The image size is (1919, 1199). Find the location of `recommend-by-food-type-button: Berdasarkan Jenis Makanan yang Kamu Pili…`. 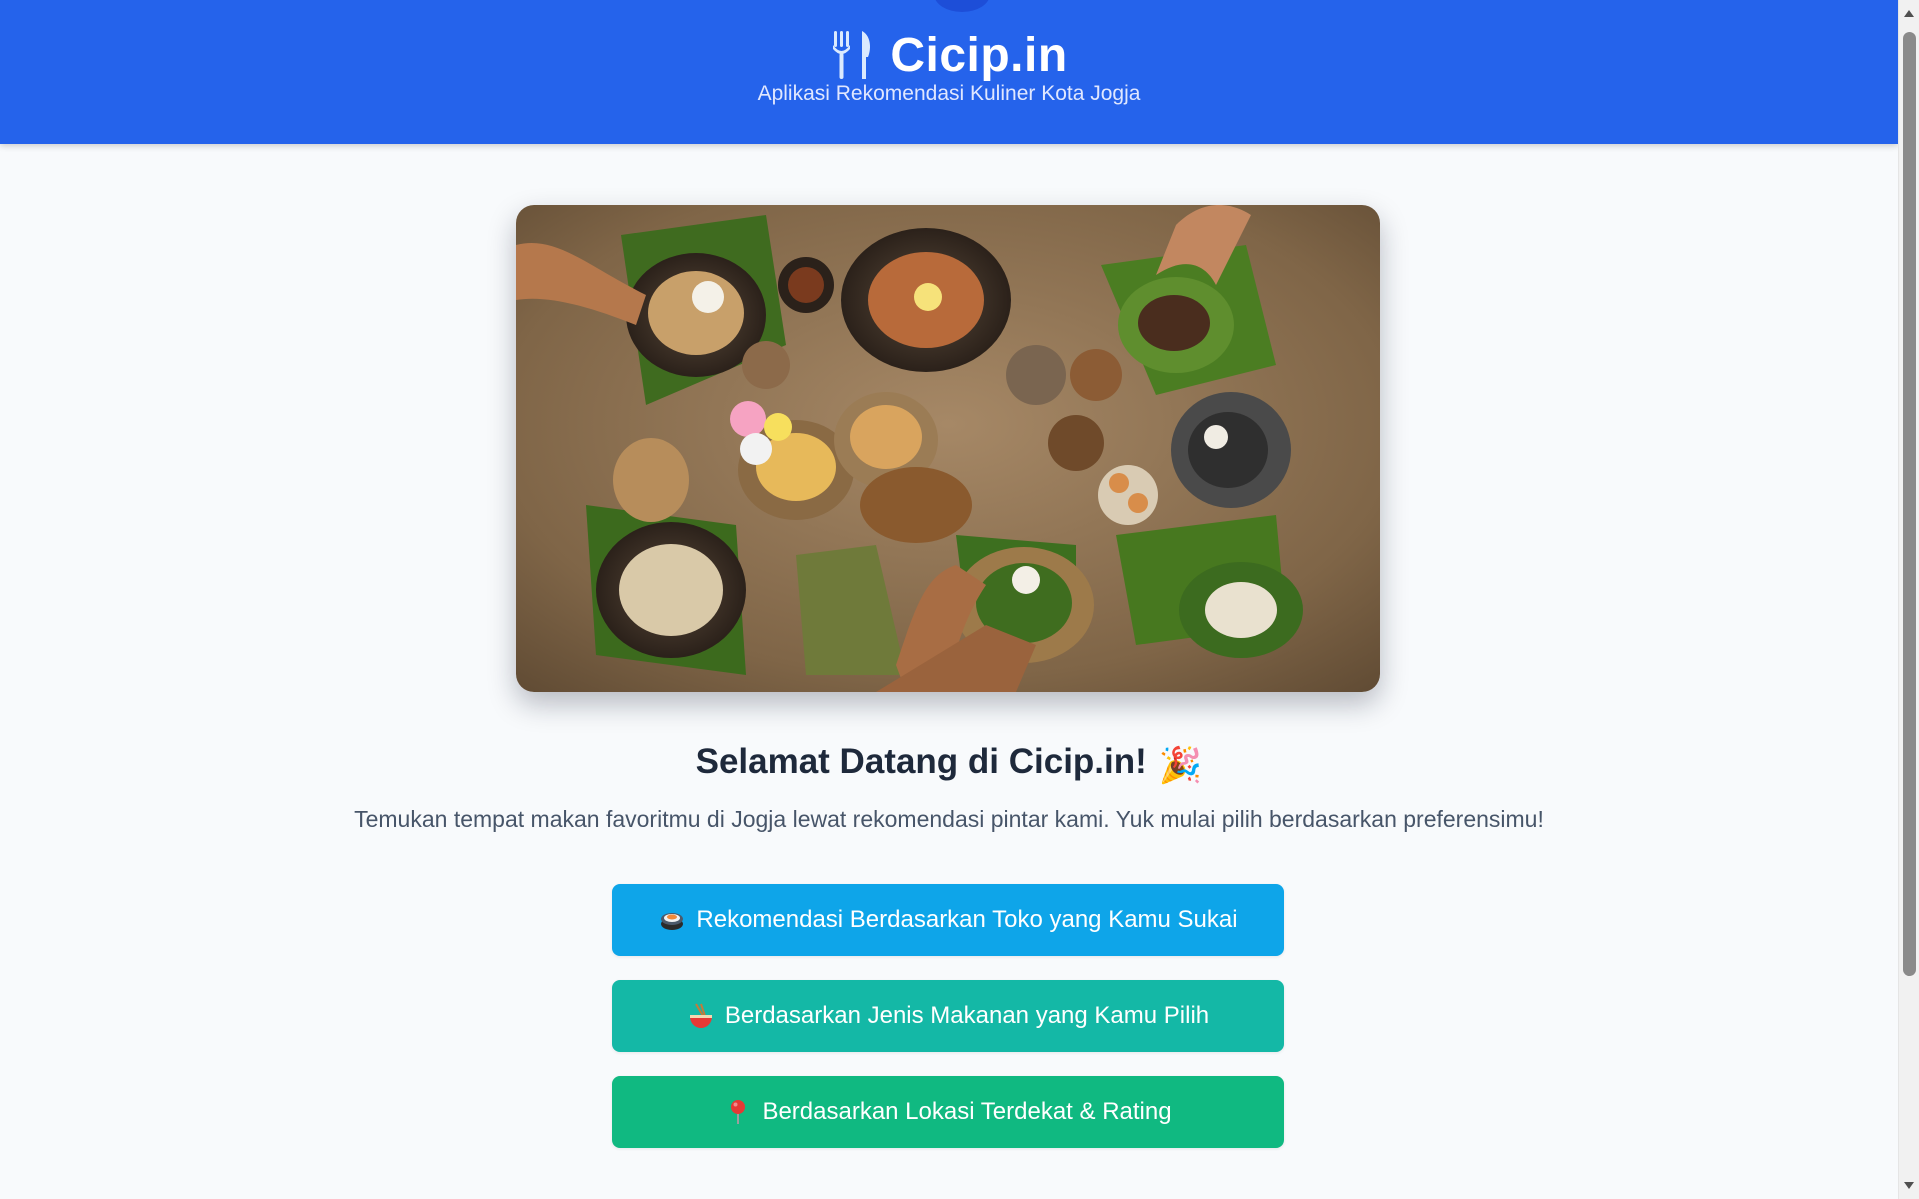

recommend-by-food-type-button: Berdasarkan Jenis Makanan yang Kamu Pili… is located at coordinates (948, 1016).